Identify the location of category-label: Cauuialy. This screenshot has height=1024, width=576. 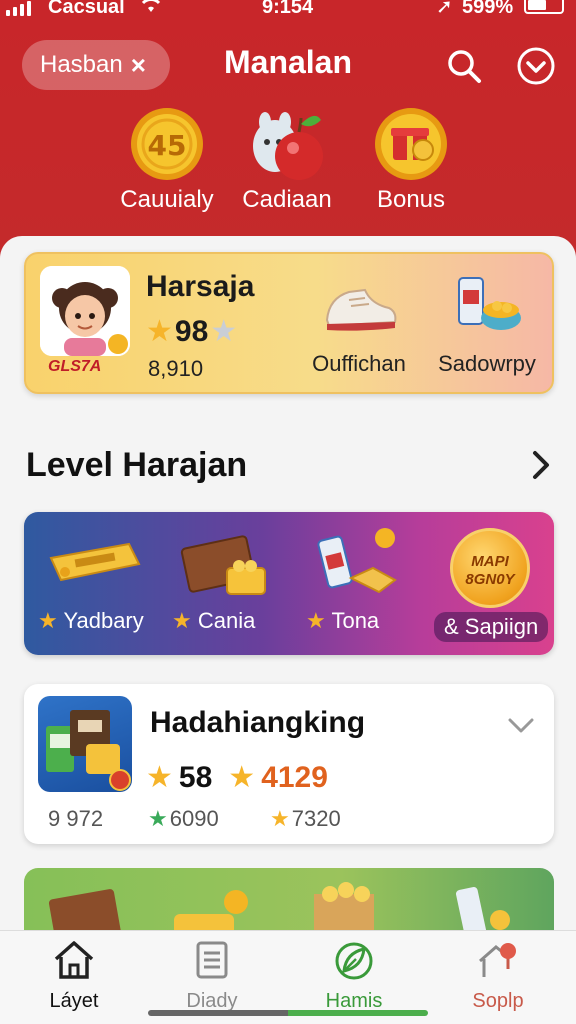
(167, 199).